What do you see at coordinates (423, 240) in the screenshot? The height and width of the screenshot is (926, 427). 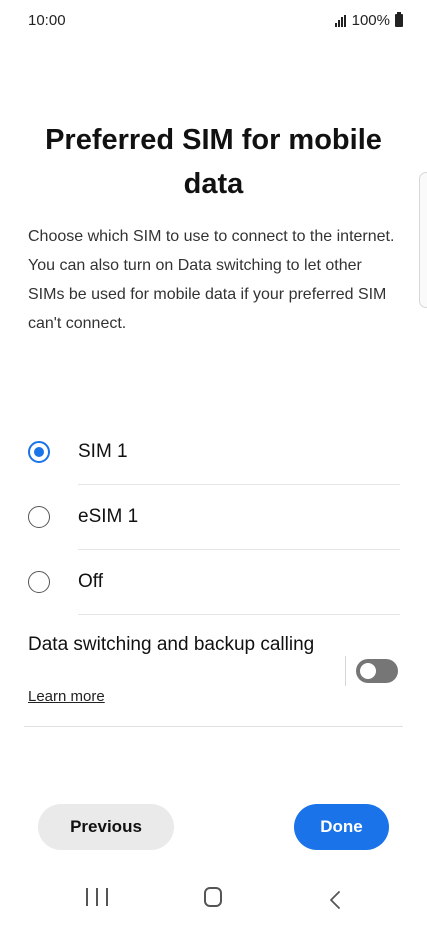 I see `scroll-edge-indicator` at bounding box center [423, 240].